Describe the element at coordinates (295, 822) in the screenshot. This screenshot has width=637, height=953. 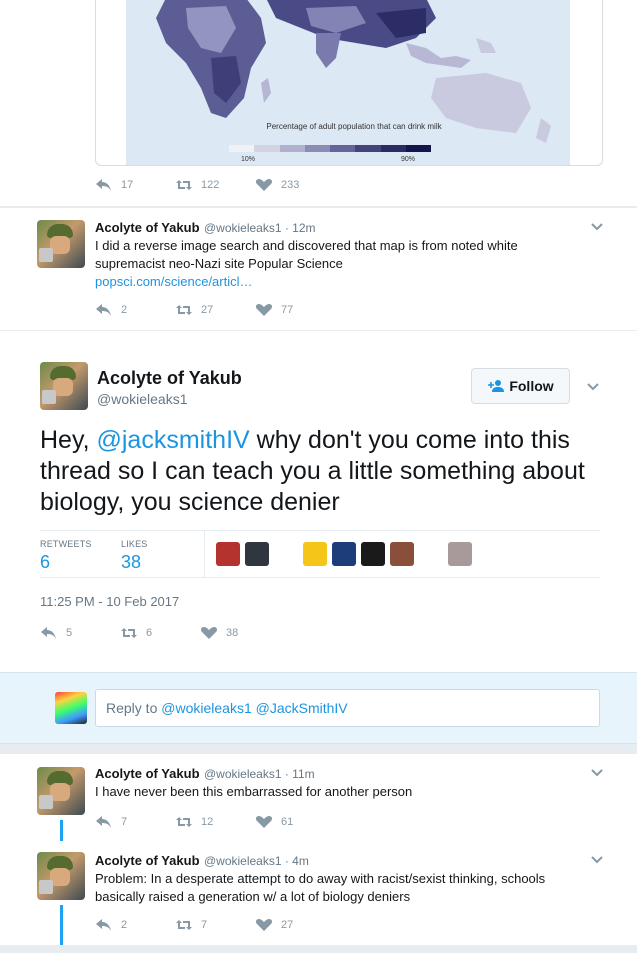
I see `like-action: 61` at that location.